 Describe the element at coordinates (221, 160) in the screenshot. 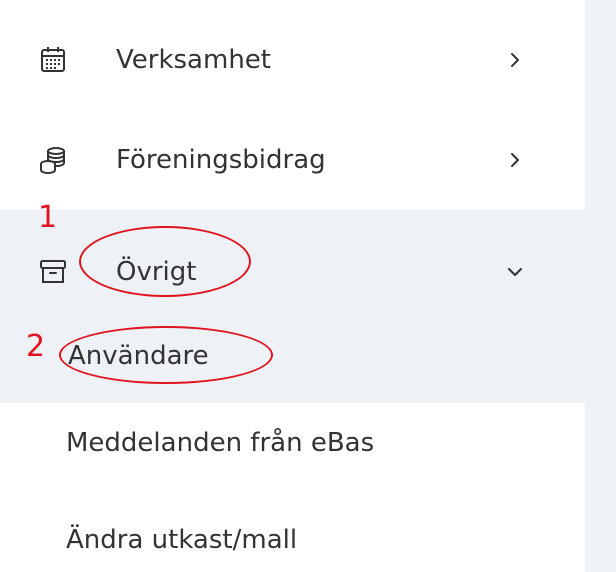

I see `sidebar-item-label: Föreningsbidrag` at that location.